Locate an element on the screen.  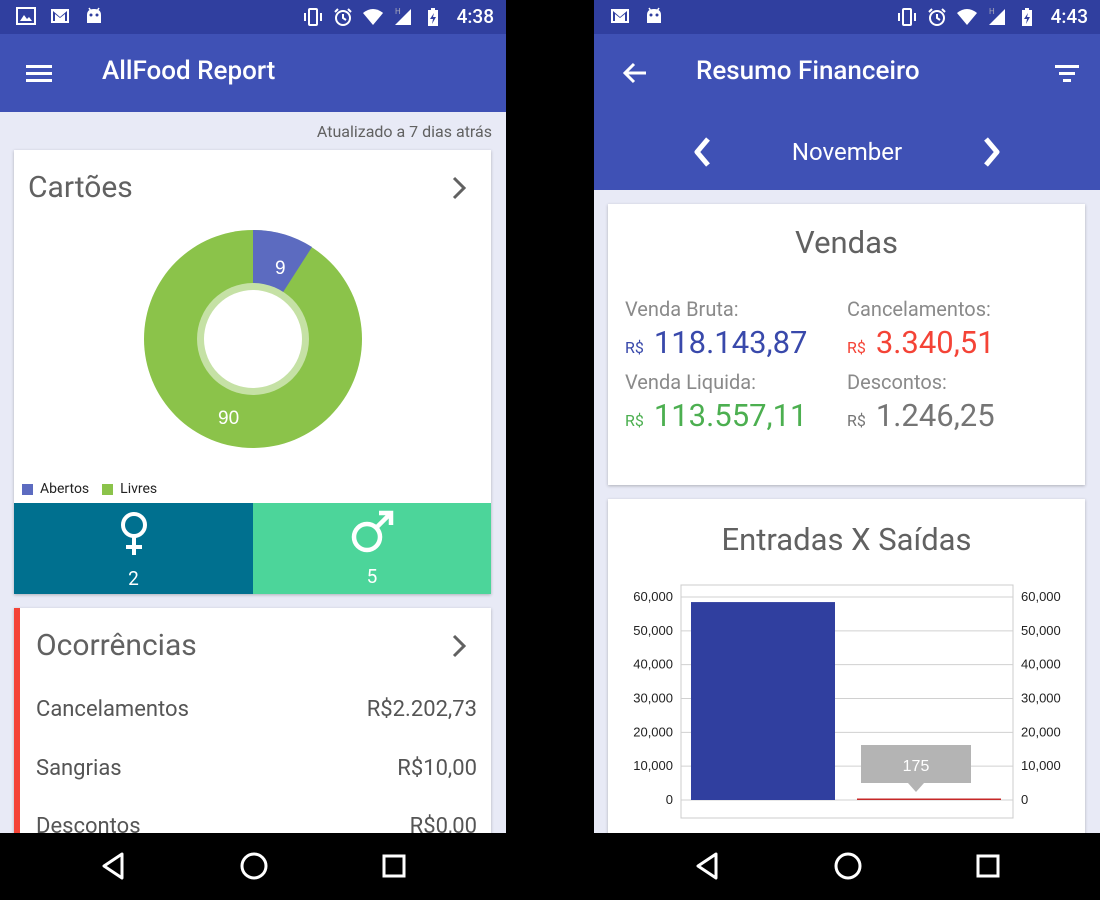
legend-abertos: Abertos is located at coordinates (65, 489).